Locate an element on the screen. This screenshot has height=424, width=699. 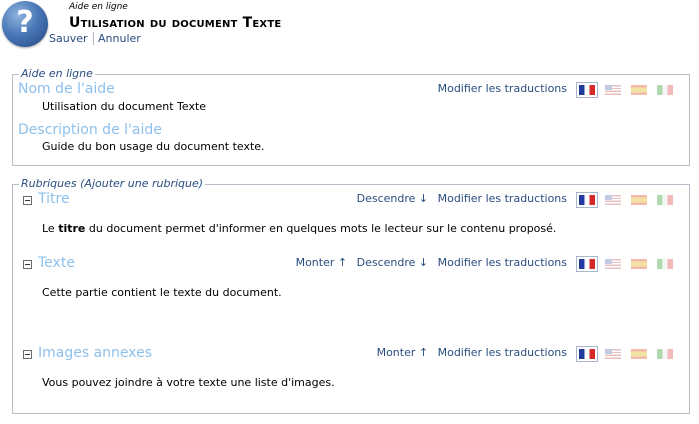
page-title: Utilisation du document Texte is located at coordinates (175, 23).